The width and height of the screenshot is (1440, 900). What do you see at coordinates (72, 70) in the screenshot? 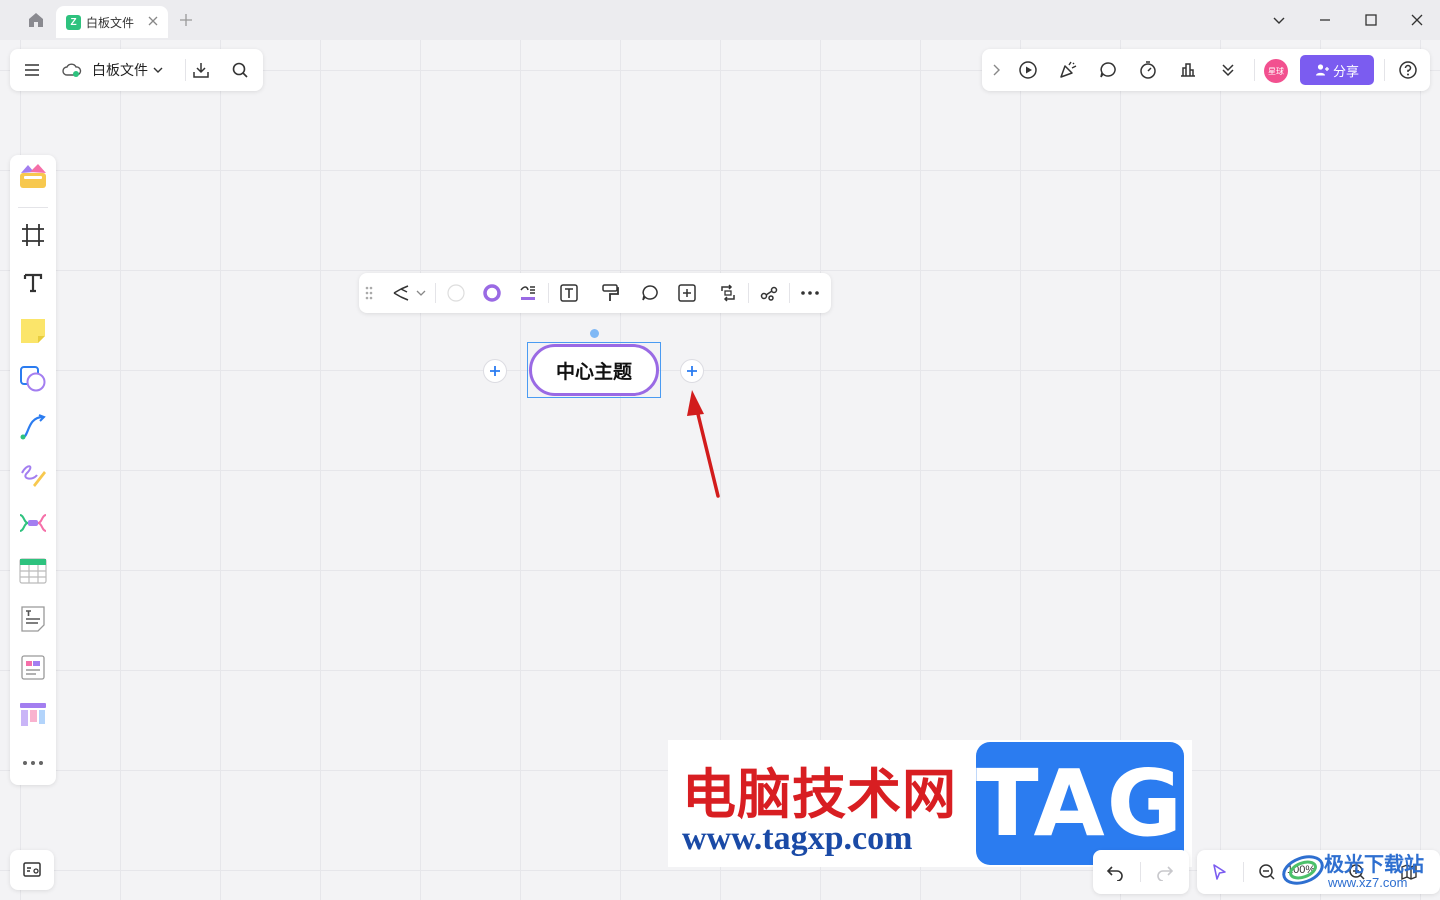
I see `cloud-sync-icon` at bounding box center [72, 70].